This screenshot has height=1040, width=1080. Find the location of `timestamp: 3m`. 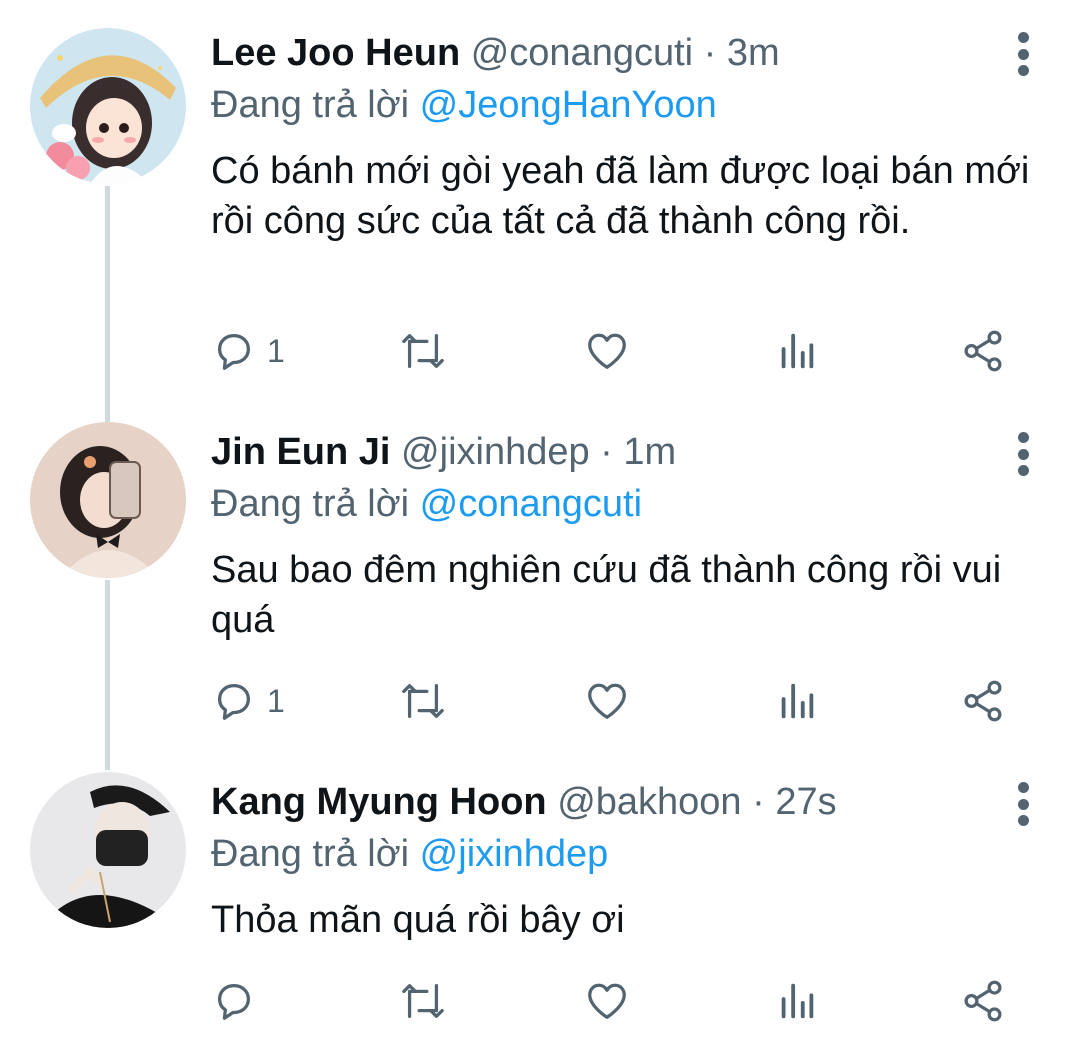

timestamp: 3m is located at coordinates (753, 53).